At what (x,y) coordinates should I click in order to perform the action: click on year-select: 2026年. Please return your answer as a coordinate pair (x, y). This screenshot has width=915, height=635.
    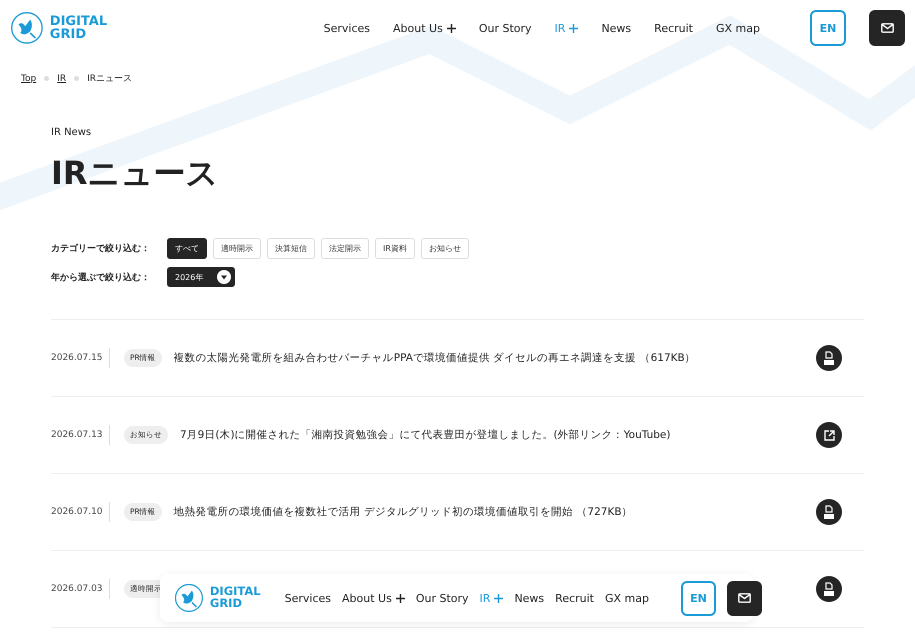
    Looking at the image, I should click on (201, 277).